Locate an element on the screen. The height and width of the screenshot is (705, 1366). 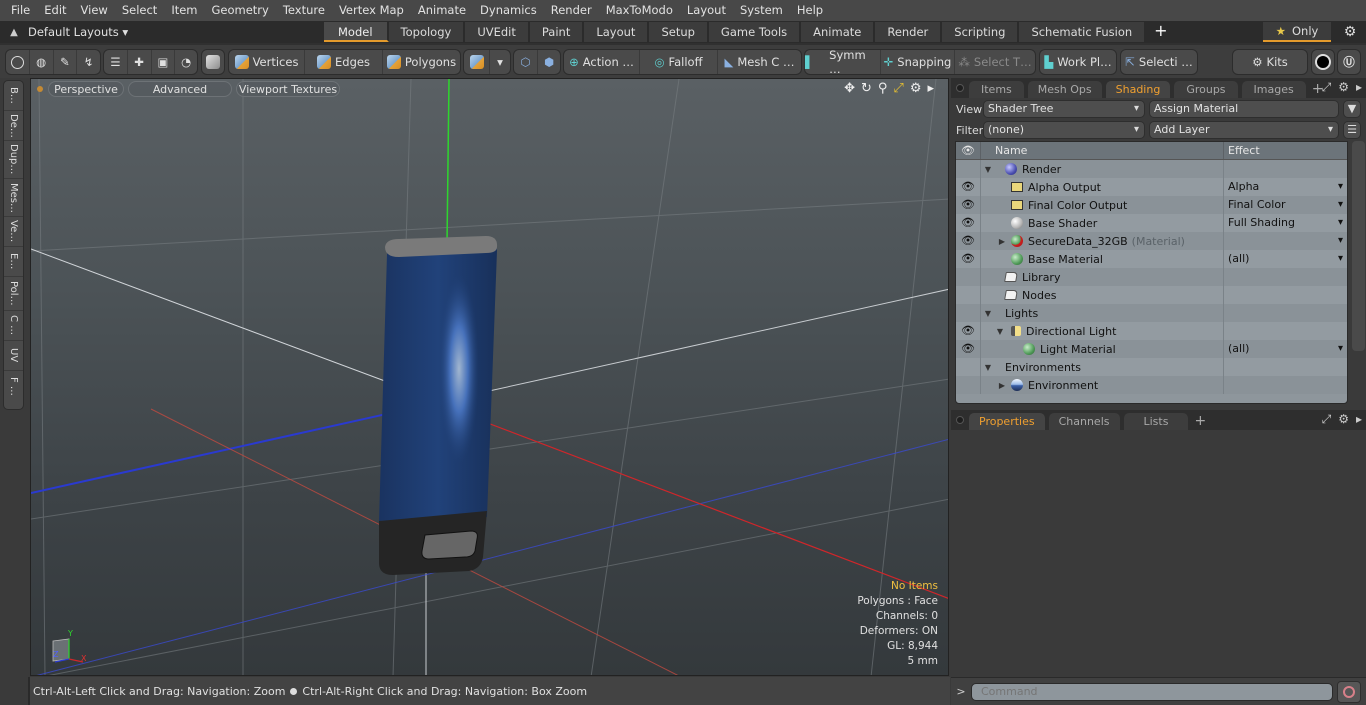
menu-item: Item is located at coordinates (184, 10).